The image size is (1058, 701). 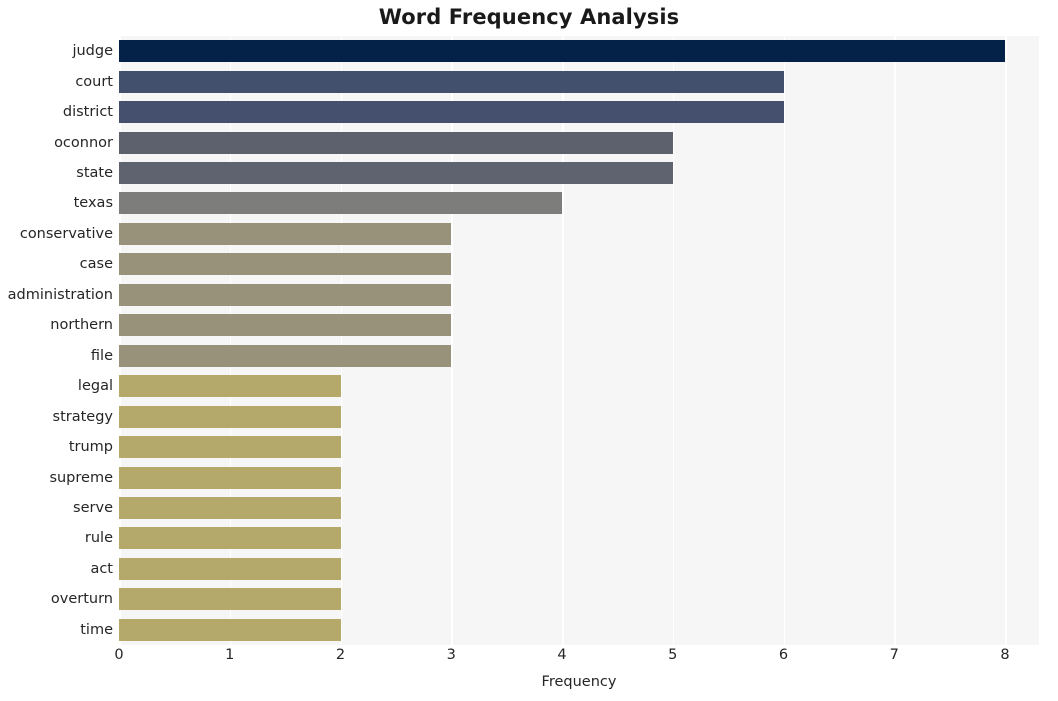 I want to click on bar-strategy, so click(x=230, y=416).